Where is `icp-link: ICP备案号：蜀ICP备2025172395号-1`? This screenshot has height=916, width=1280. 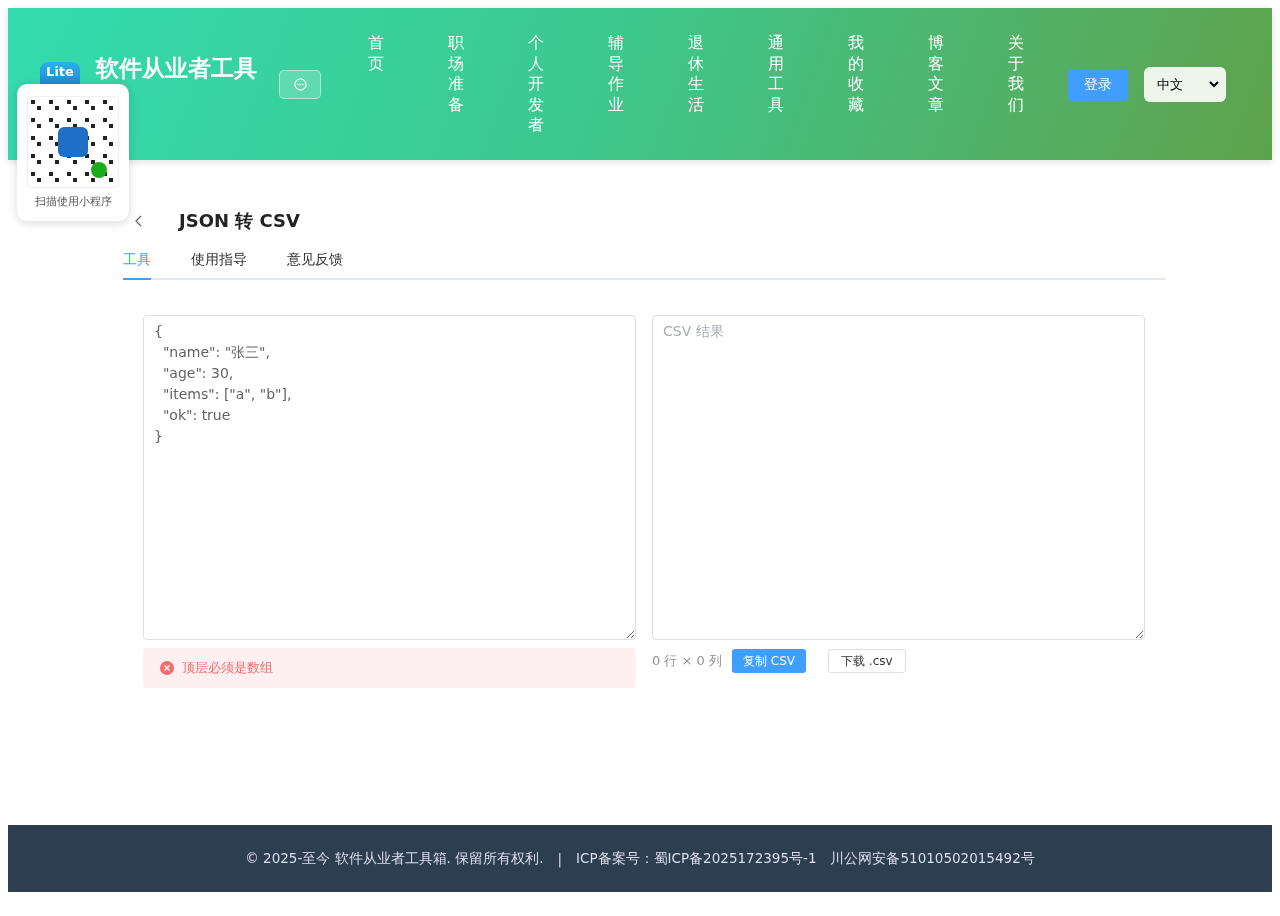 icp-link: ICP备案号：蜀ICP备2025172395号-1 is located at coordinates (696, 858).